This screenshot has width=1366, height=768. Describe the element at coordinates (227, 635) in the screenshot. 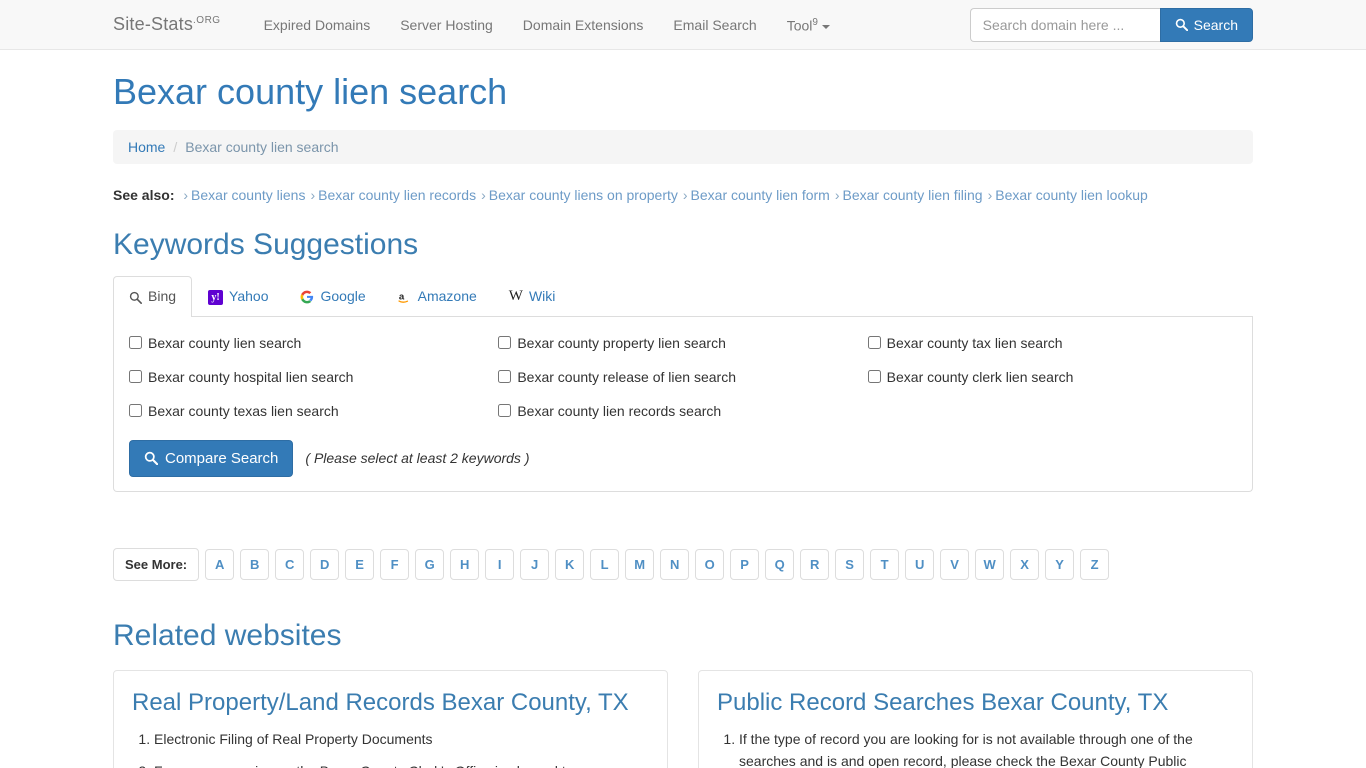

I see `related-websites-title: Related websites` at that location.